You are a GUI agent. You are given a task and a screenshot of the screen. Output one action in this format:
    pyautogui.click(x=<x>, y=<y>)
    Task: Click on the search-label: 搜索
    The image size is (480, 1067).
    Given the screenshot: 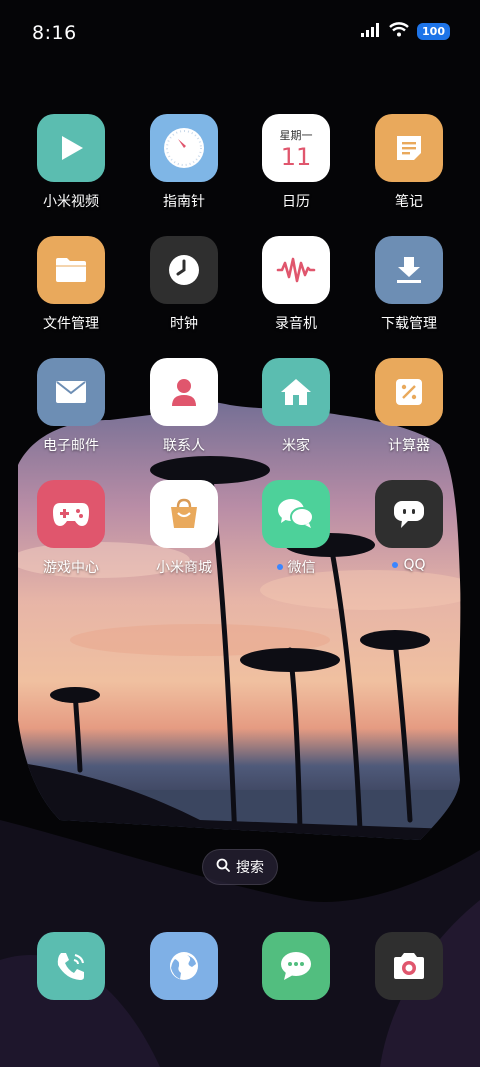 What is the action you would take?
    pyautogui.click(x=250, y=868)
    